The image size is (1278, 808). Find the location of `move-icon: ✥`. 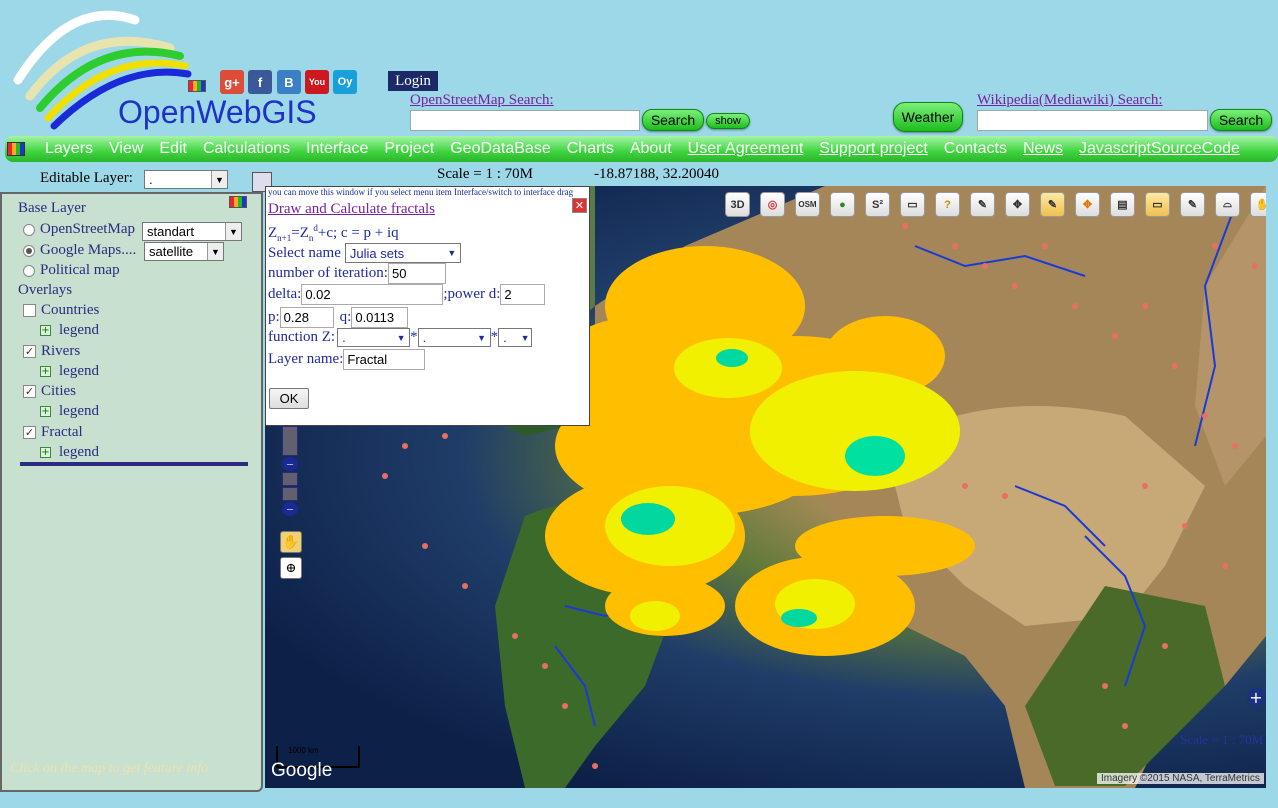

move-icon: ✥ is located at coordinates (1017, 204).